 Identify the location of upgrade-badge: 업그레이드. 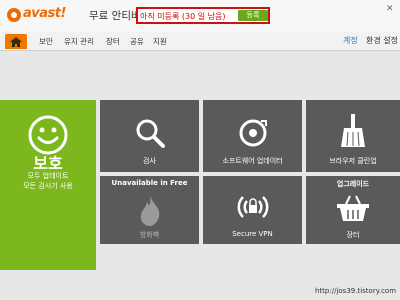
(353, 184).